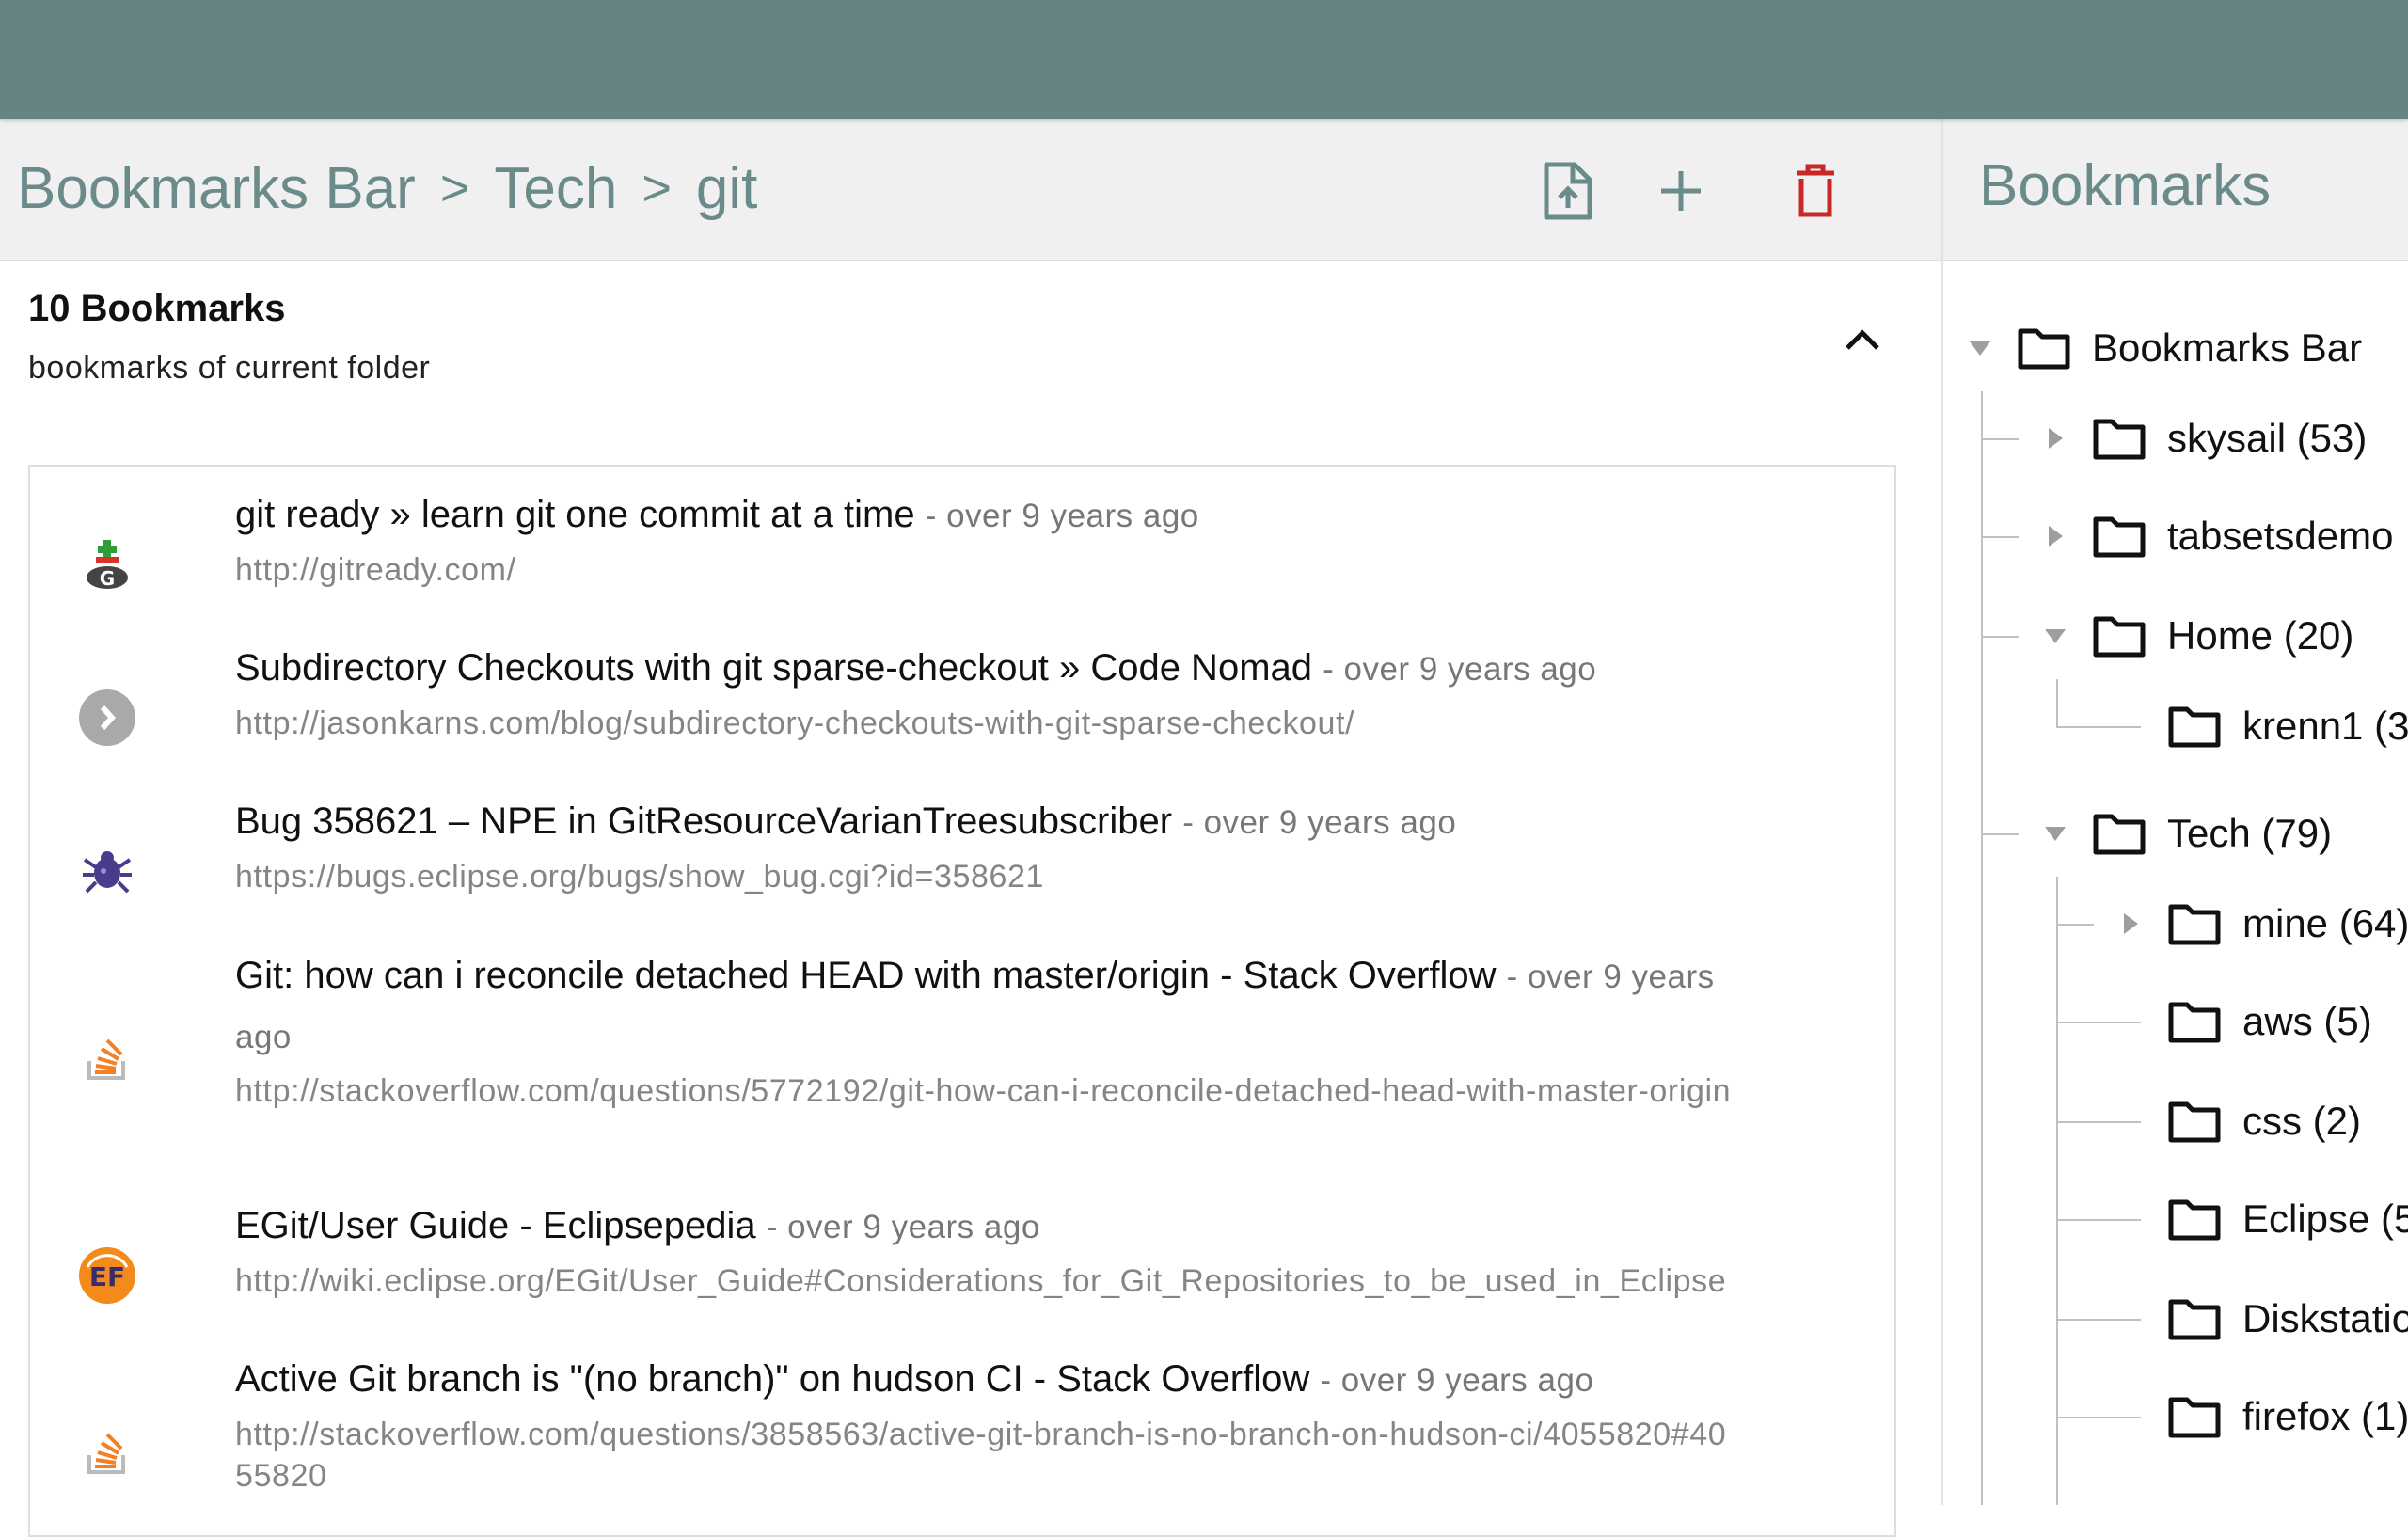  Describe the element at coordinates (2280, 536) in the screenshot. I see `tree-label: tabsetsdemo` at that location.